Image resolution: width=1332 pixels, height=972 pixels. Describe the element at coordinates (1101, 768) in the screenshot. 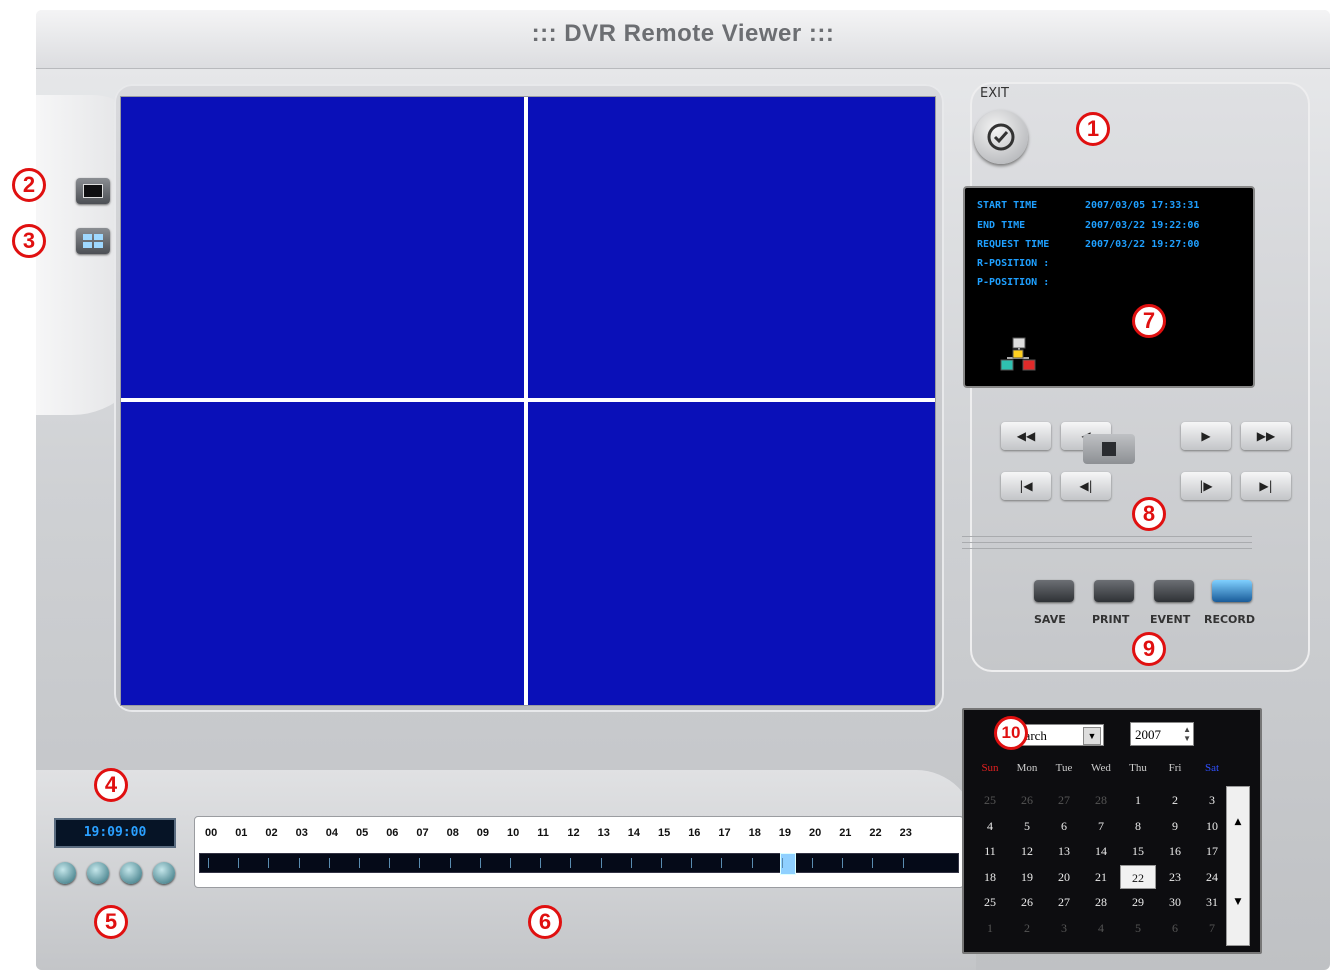

I see `calendar-day-header: Wed` at that location.